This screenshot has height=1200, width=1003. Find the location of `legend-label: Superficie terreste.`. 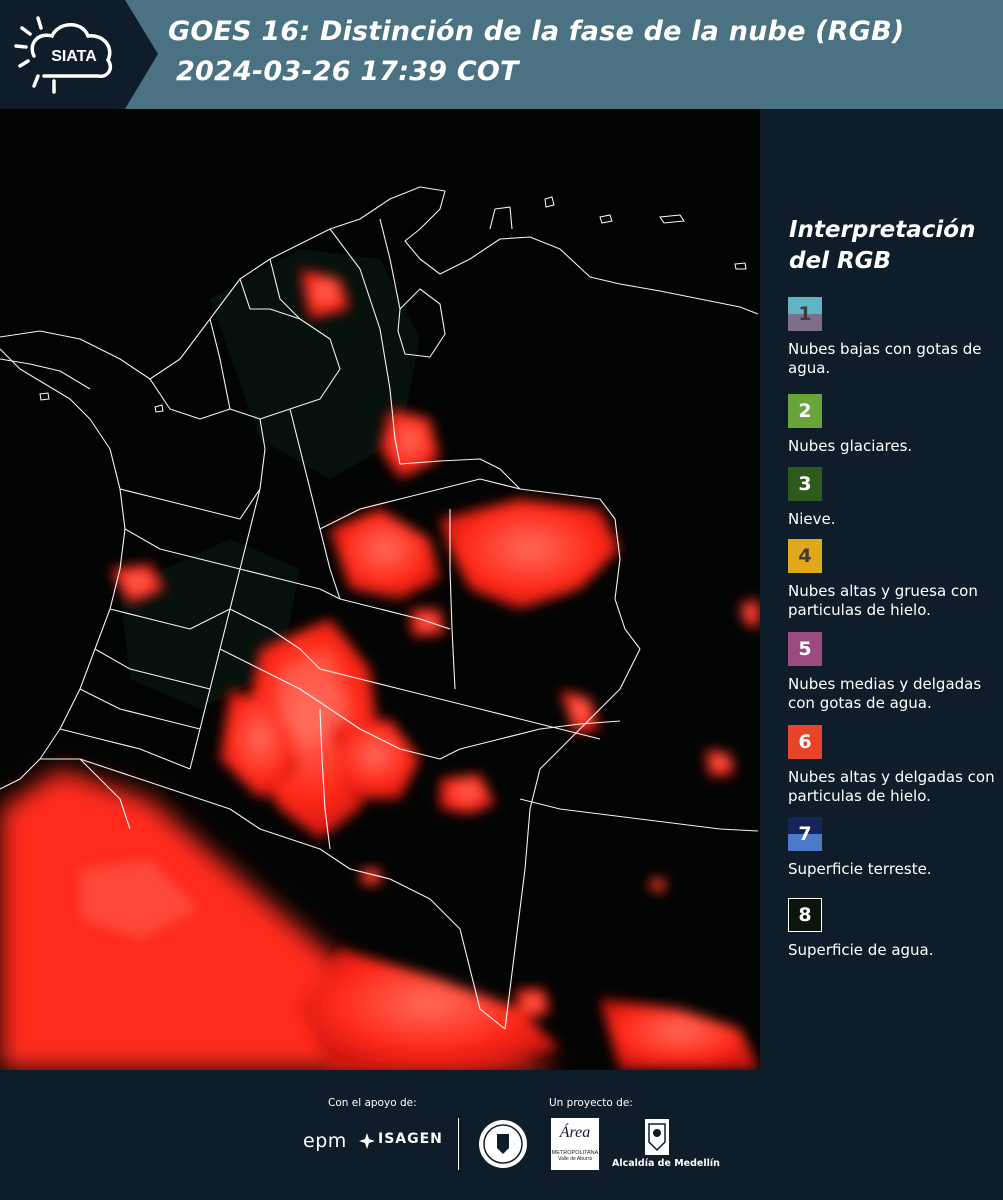

legend-label: Superficie terreste. is located at coordinates (860, 869).